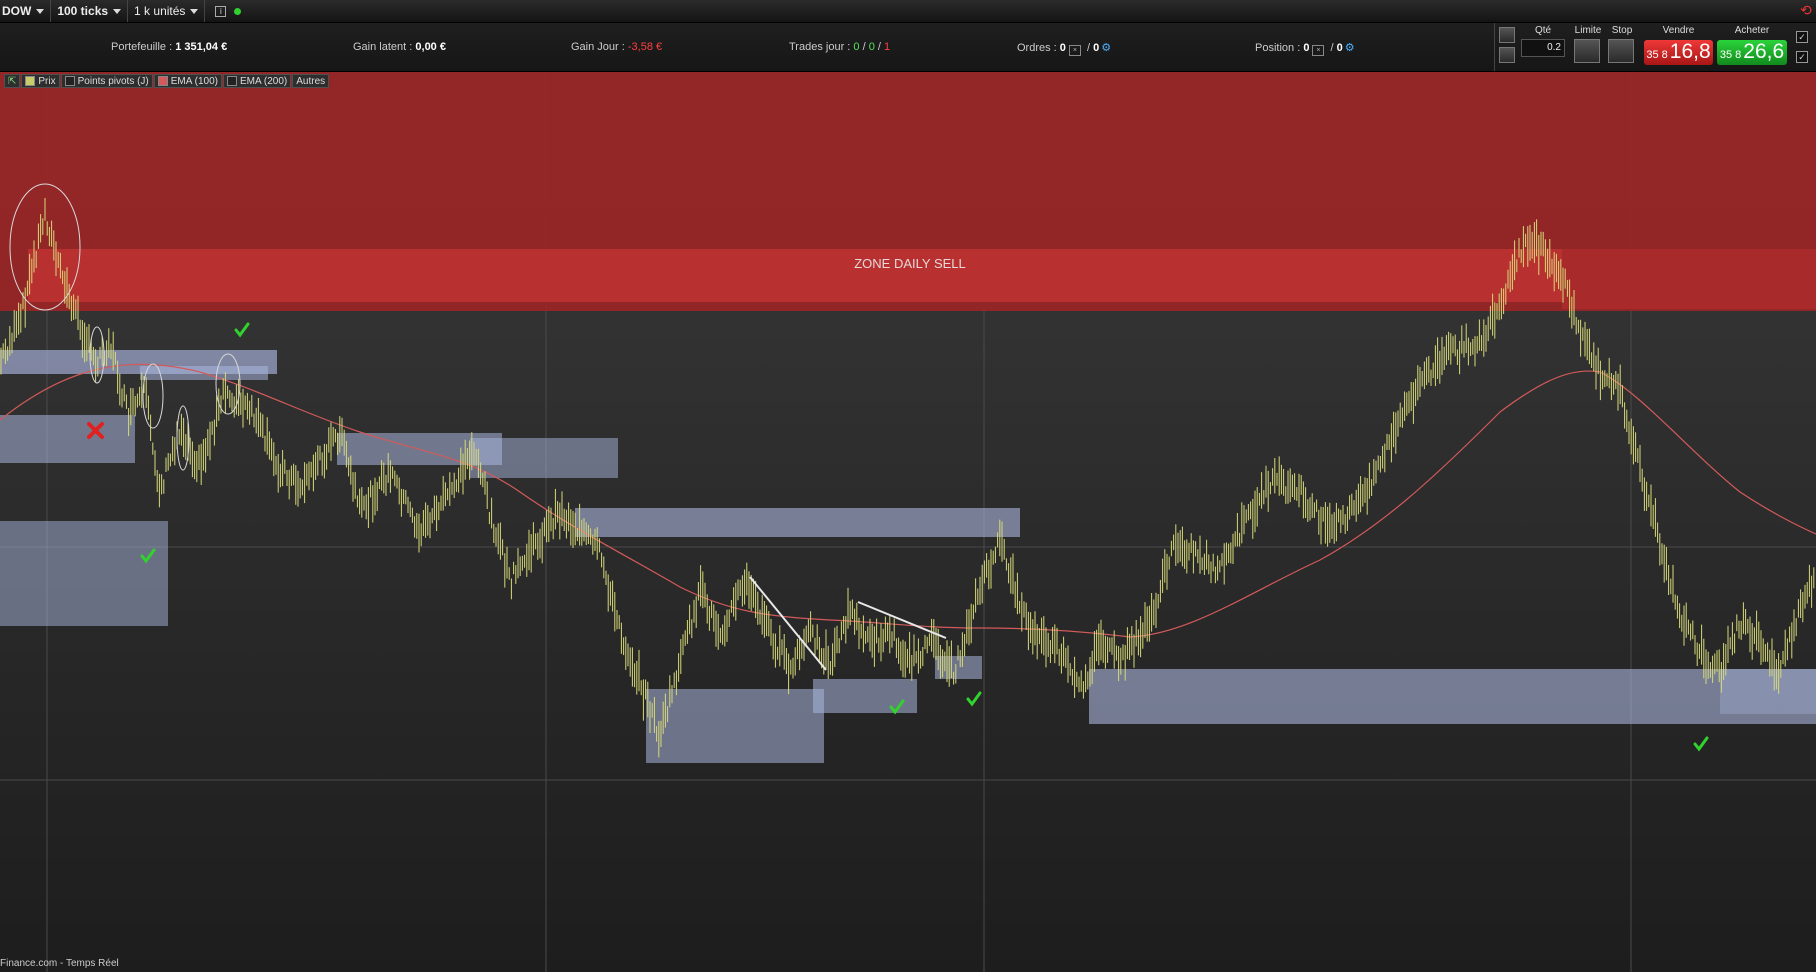 This screenshot has width=1816, height=972. I want to click on units-dropdown: 1 k unités, so click(167, 11).